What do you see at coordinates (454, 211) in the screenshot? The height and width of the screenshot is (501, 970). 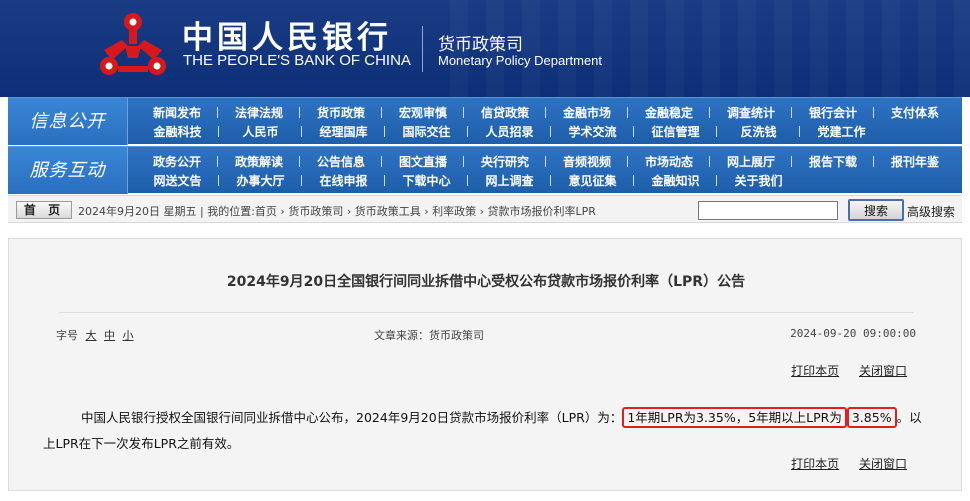 I see `breadcrumb-item-rate-policy: 利率政策` at bounding box center [454, 211].